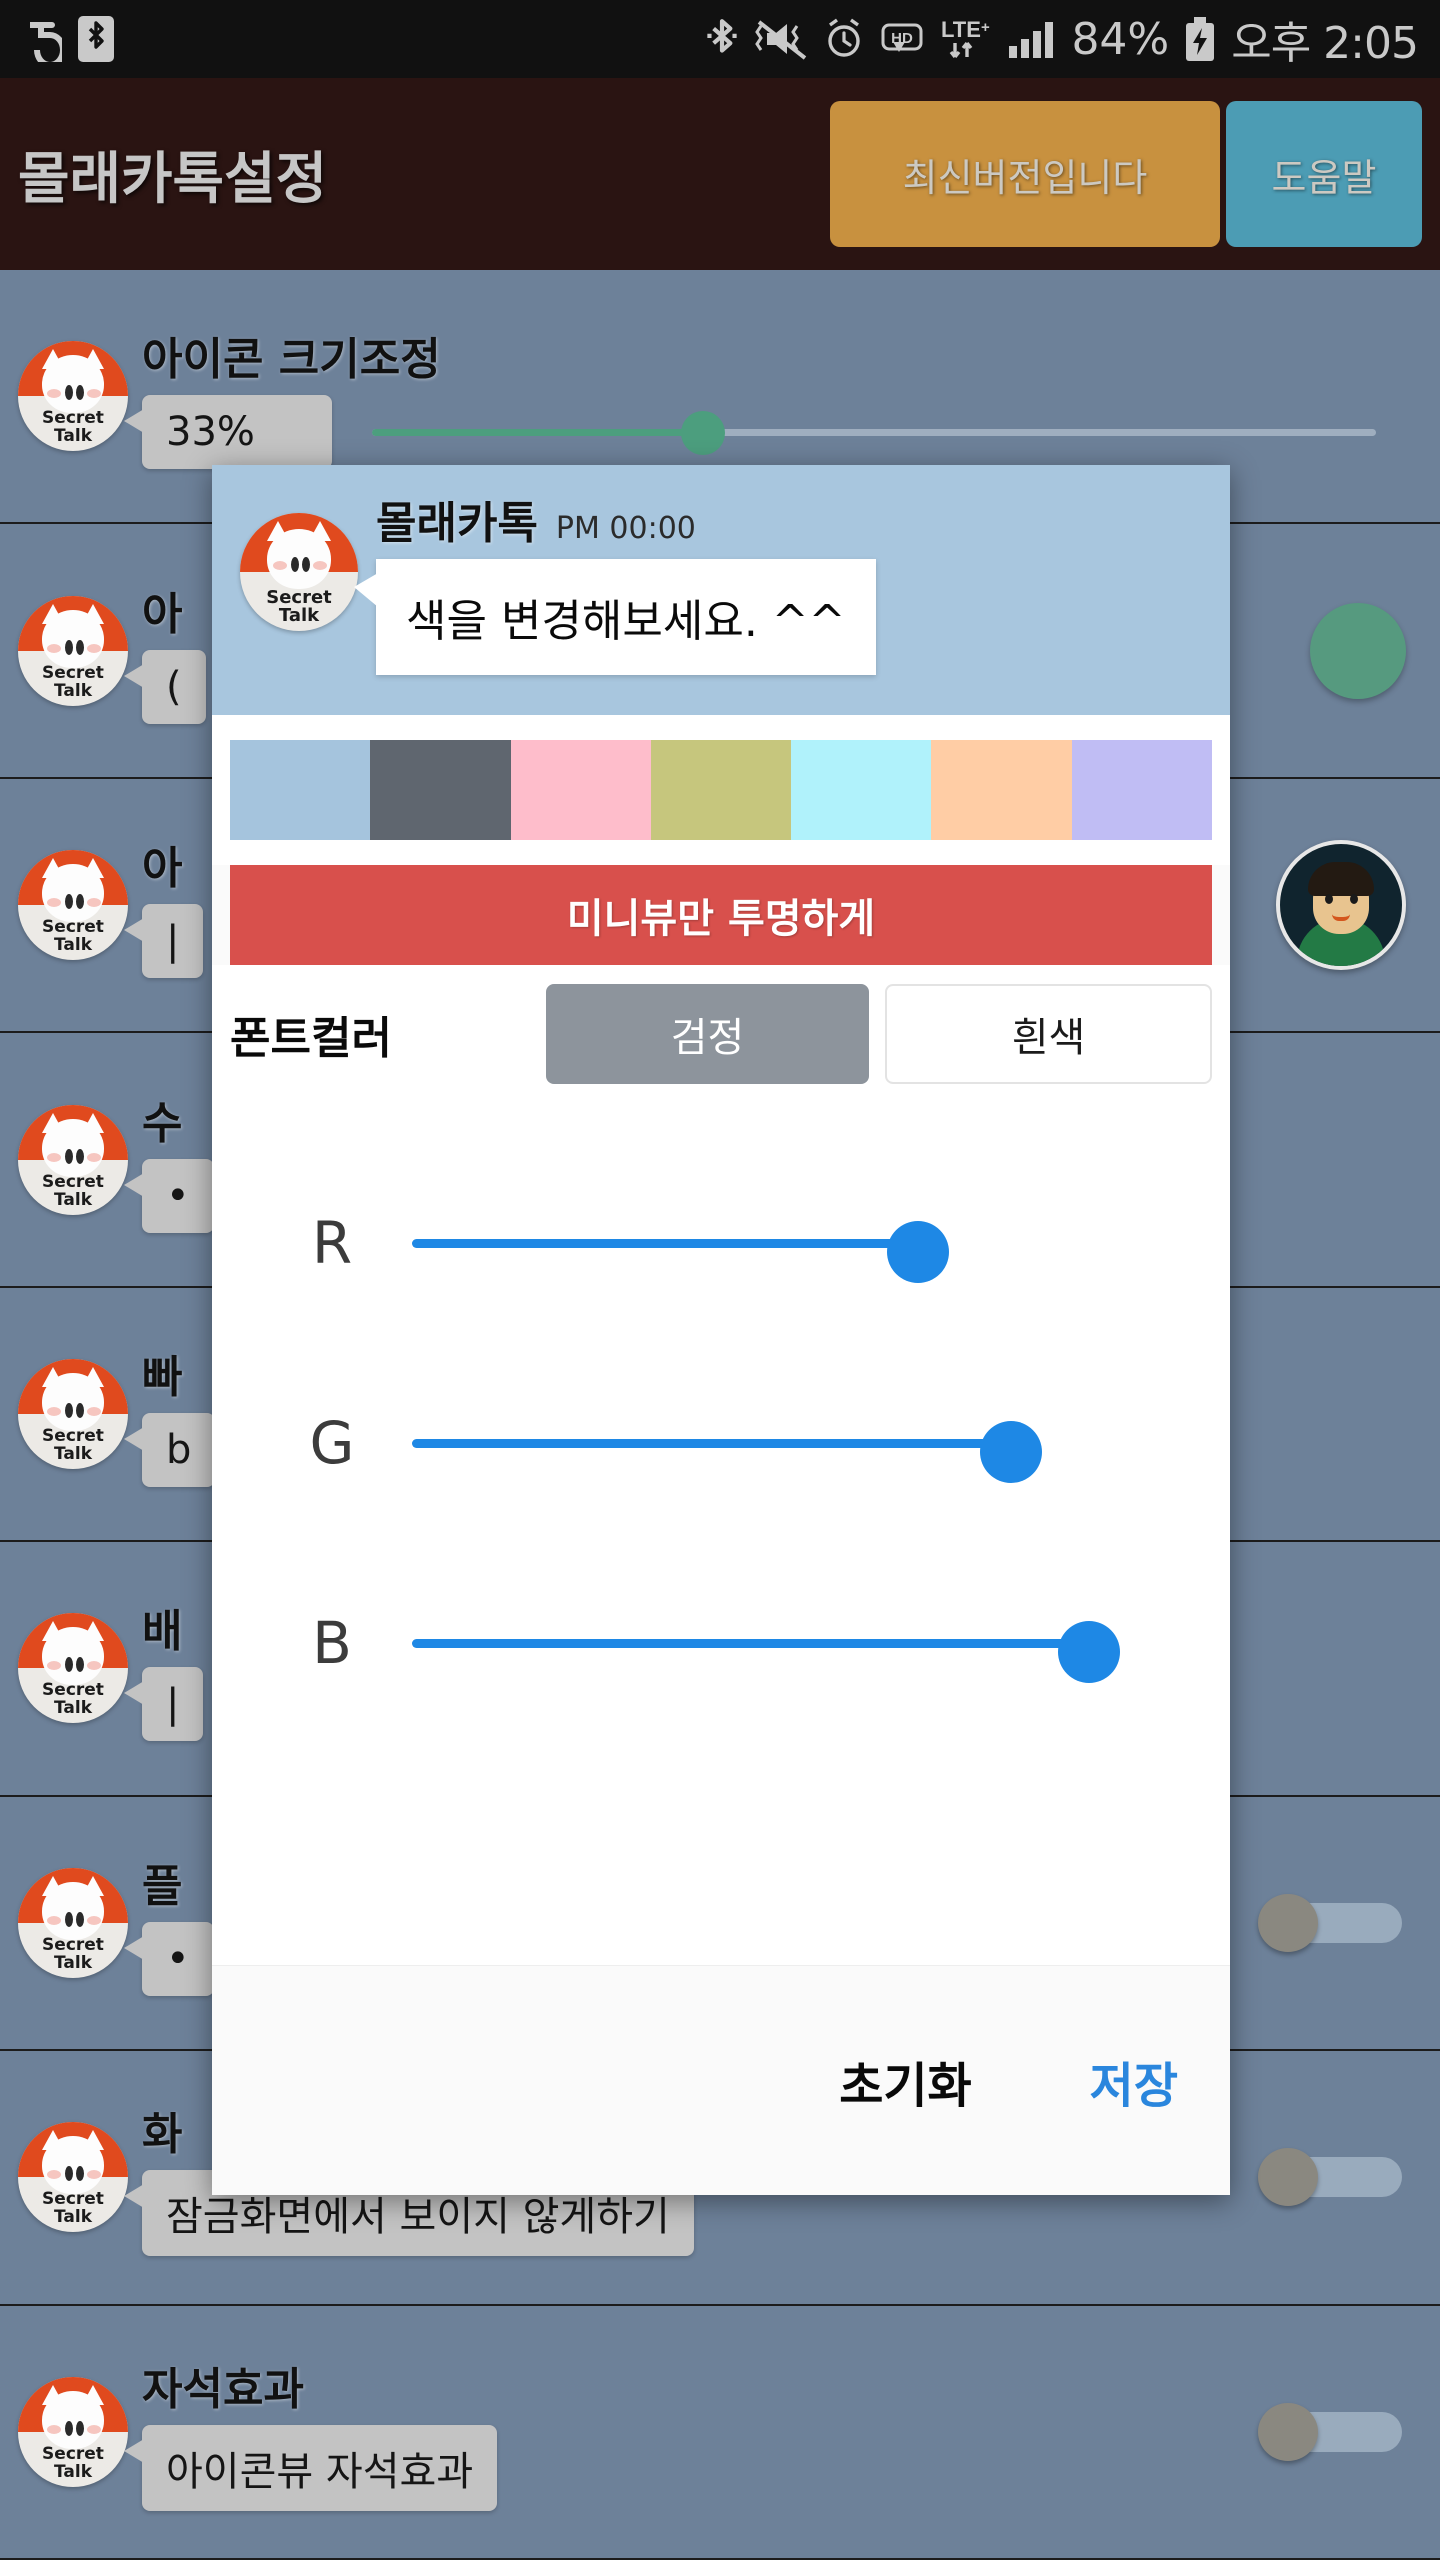 The image size is (1440, 2560). Describe the element at coordinates (440, 790) in the screenshot. I see `swatch-slate-gray` at that location.